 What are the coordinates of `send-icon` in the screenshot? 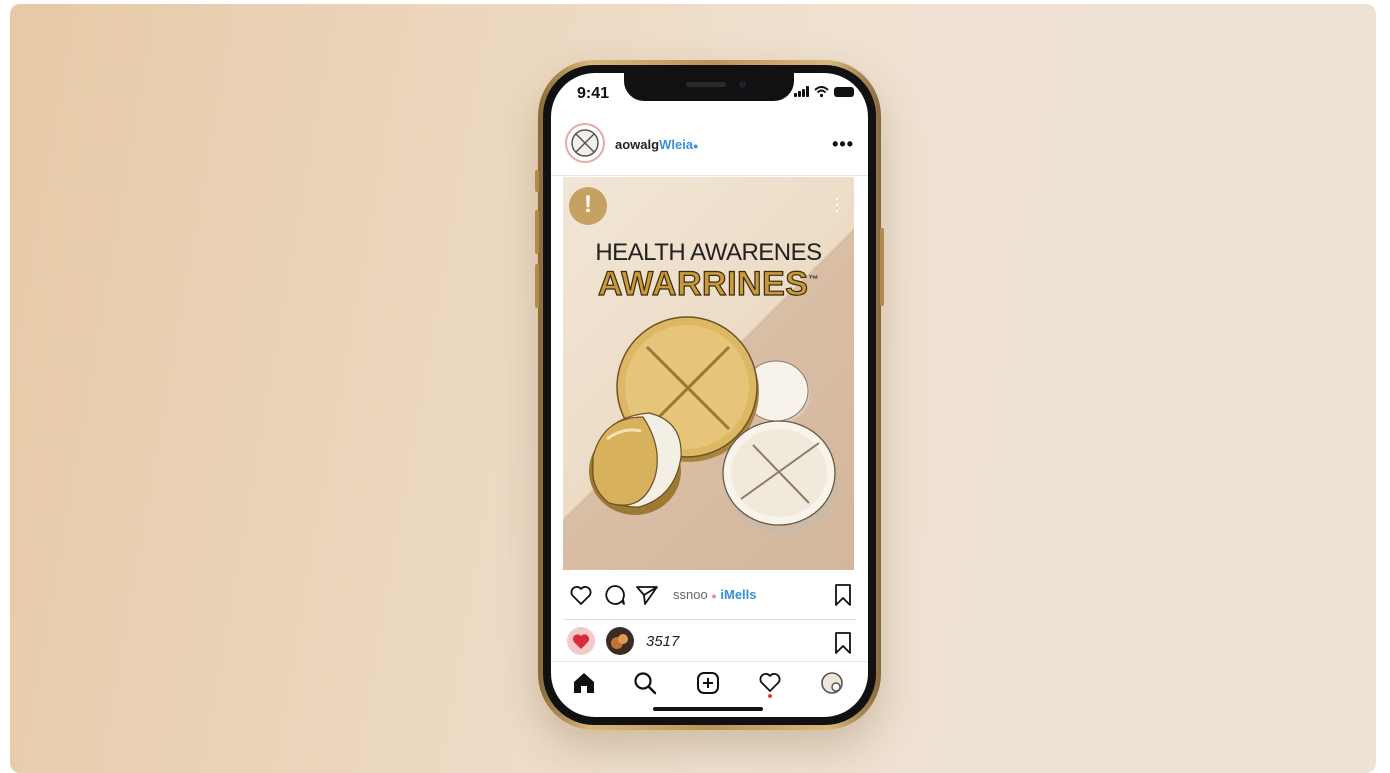 It's located at (647, 595).